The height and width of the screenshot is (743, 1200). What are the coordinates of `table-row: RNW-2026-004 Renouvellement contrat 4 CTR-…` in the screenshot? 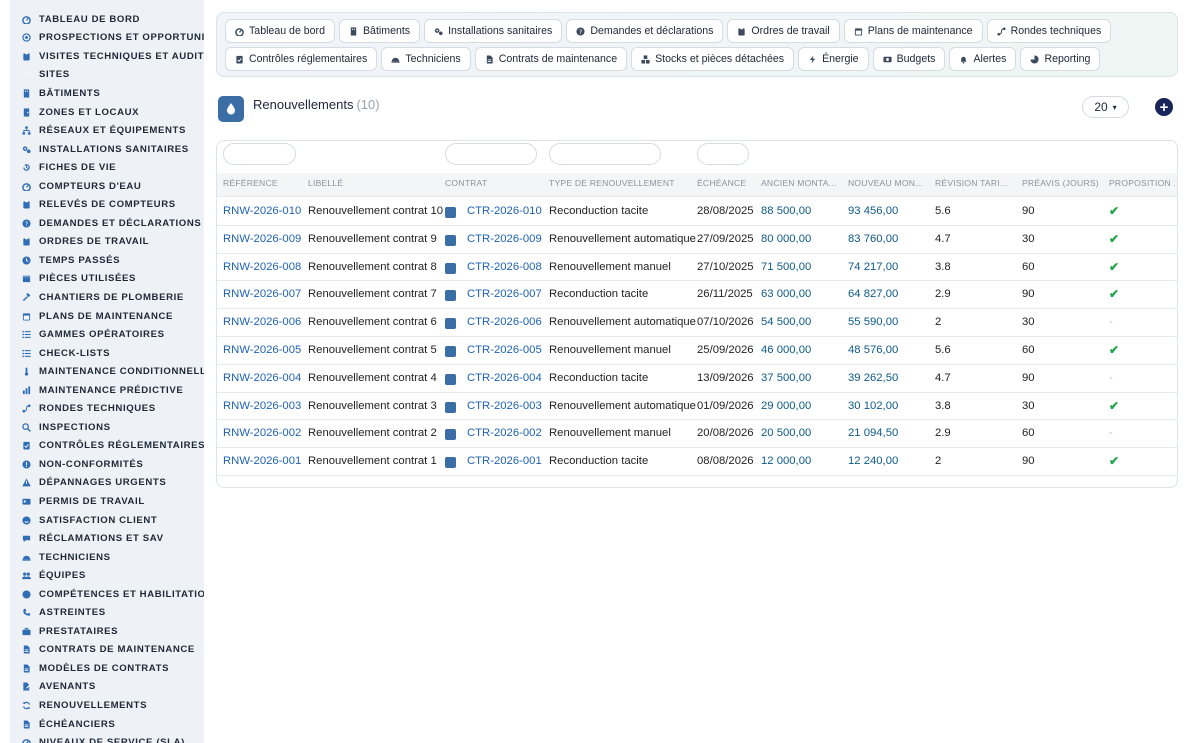 It's located at (697, 379).